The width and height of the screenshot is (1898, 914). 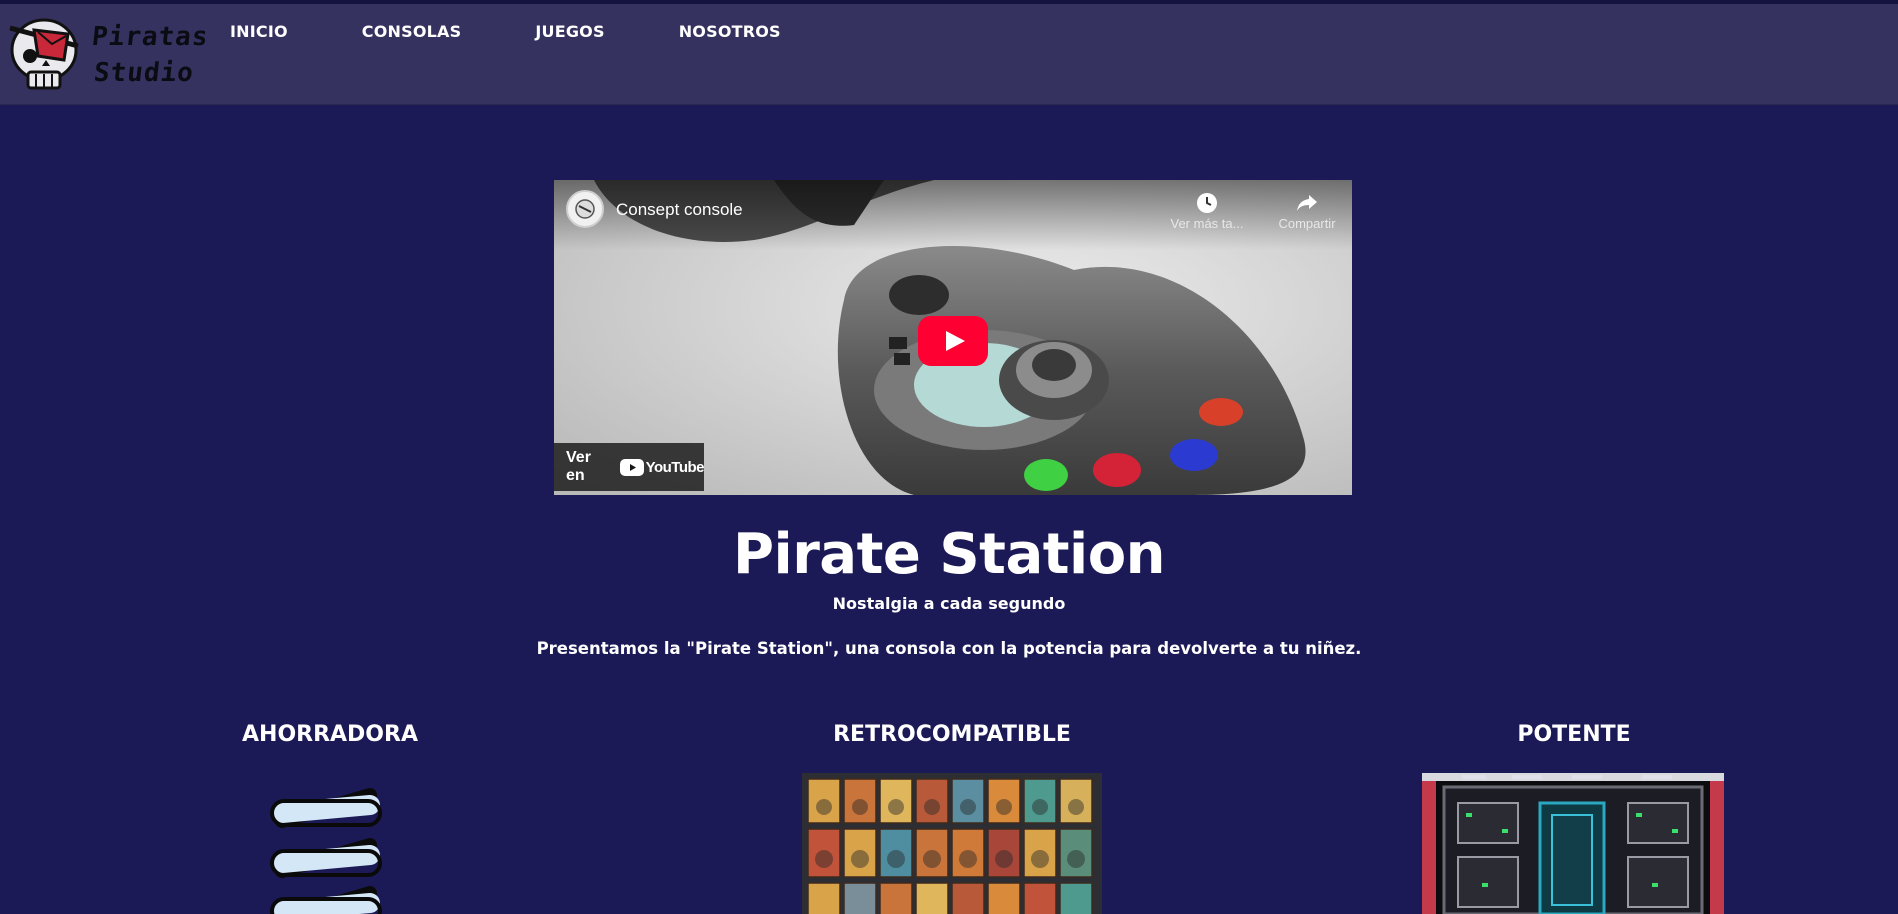 I want to click on play-button, so click(x=953, y=341).